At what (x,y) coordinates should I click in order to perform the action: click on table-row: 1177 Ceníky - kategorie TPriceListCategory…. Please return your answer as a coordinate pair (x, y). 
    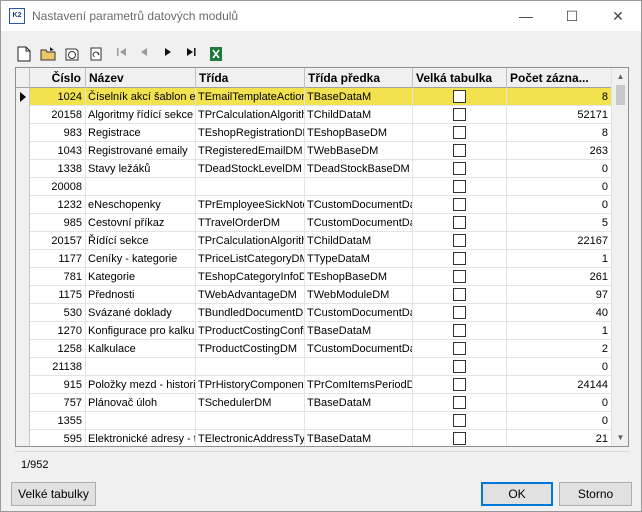
    Looking at the image, I should click on (314, 259).